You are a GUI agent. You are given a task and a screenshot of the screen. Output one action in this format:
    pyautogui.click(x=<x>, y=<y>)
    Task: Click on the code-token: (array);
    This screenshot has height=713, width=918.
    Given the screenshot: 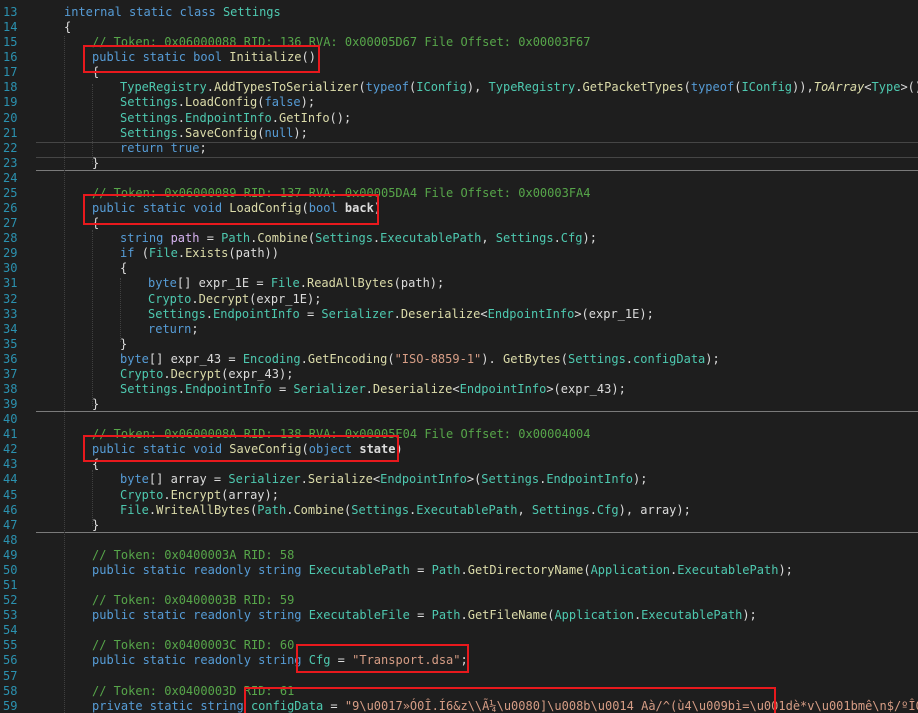 What is the action you would take?
    pyautogui.click(x=250, y=494)
    